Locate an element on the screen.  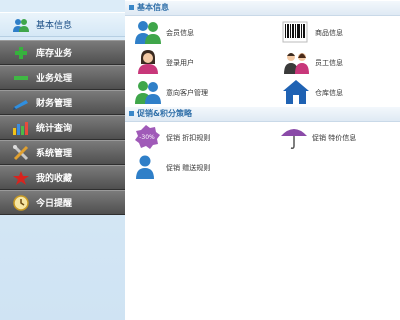
sidebar-item-inventory: 库存业务 is located at coordinates (62, 52).